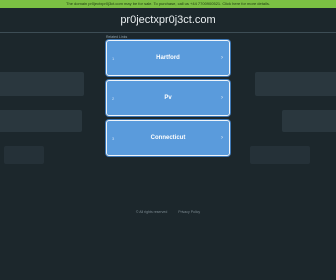 The height and width of the screenshot is (280, 336). Describe the element at coordinates (168, 32) in the screenshot. I see `header-divider` at that location.